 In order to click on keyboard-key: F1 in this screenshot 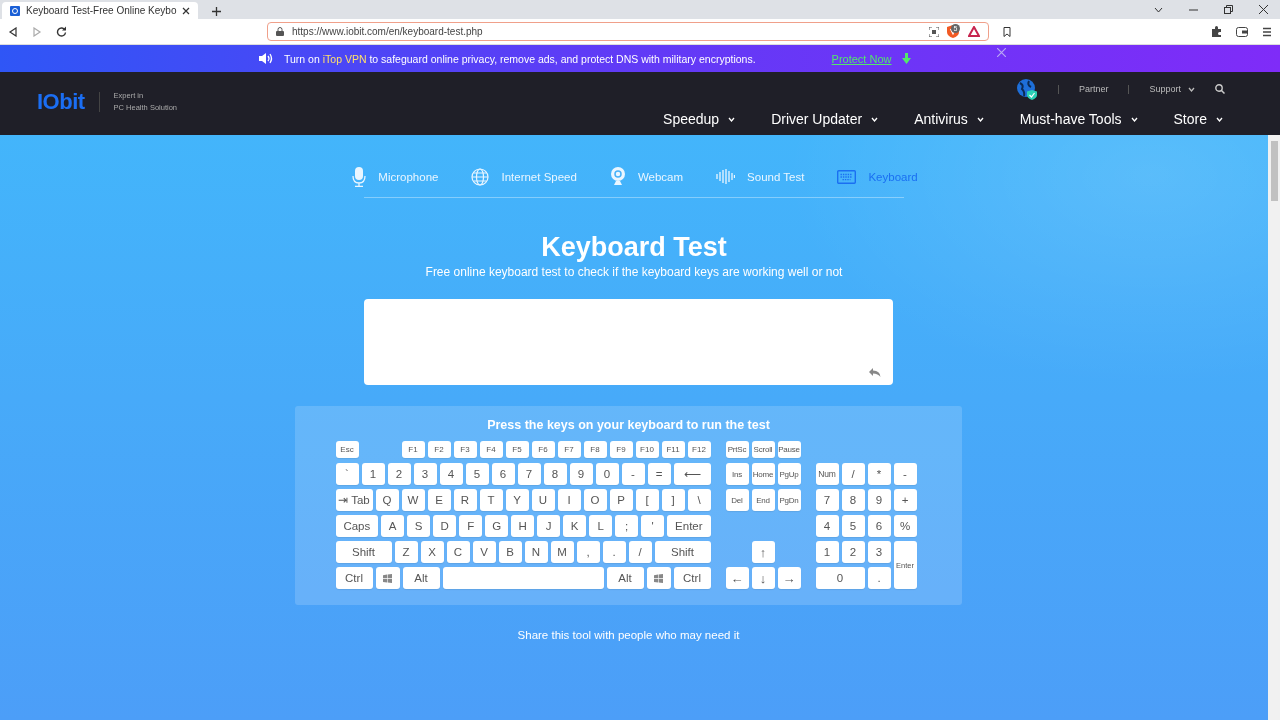, I will do `click(413, 449)`.